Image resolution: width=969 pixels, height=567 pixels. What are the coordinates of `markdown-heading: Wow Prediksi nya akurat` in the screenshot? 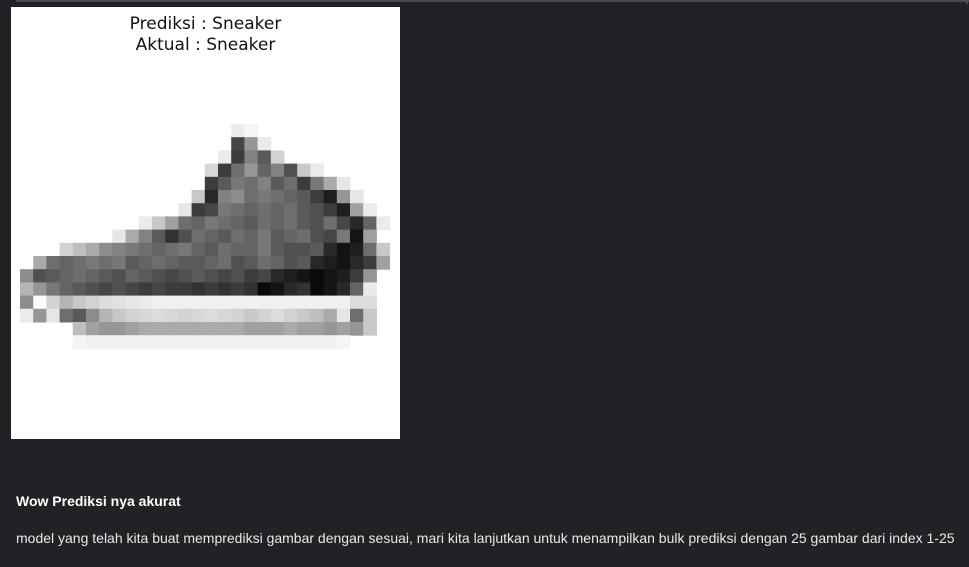 It's located at (98, 501).